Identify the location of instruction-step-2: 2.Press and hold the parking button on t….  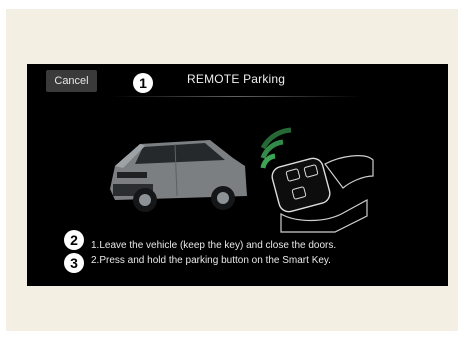
(211, 260).